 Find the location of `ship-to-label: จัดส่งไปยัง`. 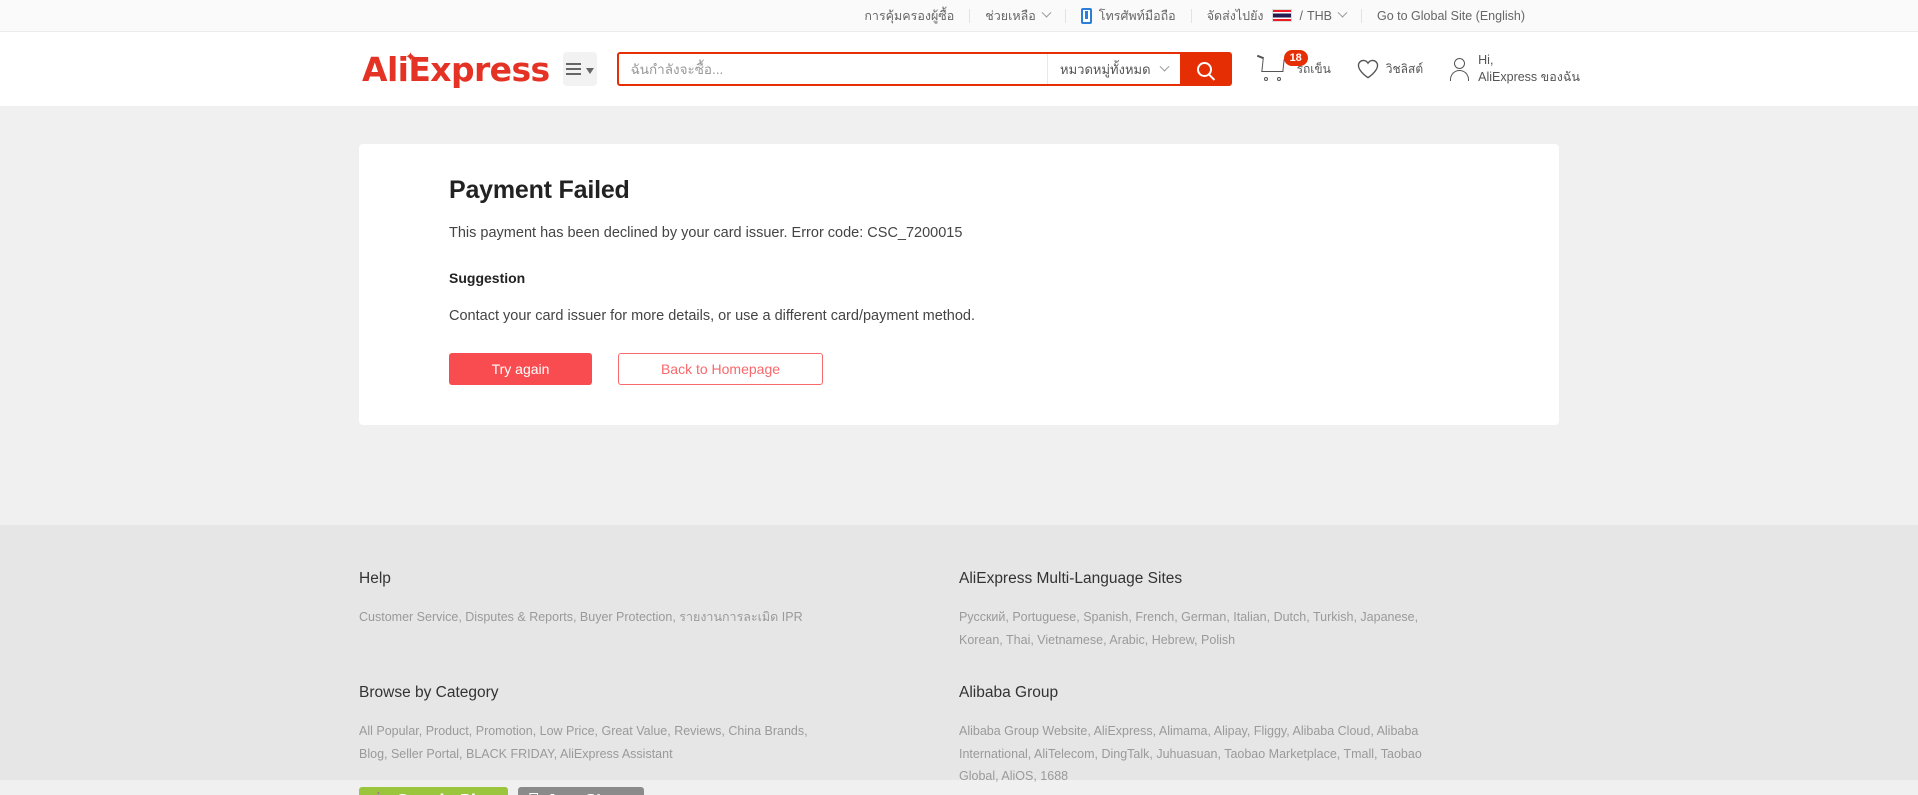

ship-to-label: จัดส่งไปยัง is located at coordinates (1235, 15).